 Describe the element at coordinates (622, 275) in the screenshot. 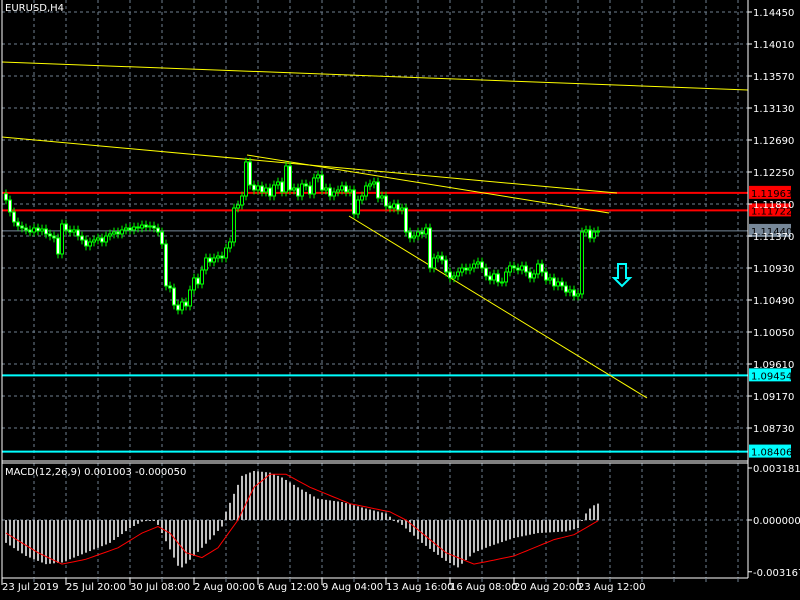

I see `arrow-down-icon` at that location.